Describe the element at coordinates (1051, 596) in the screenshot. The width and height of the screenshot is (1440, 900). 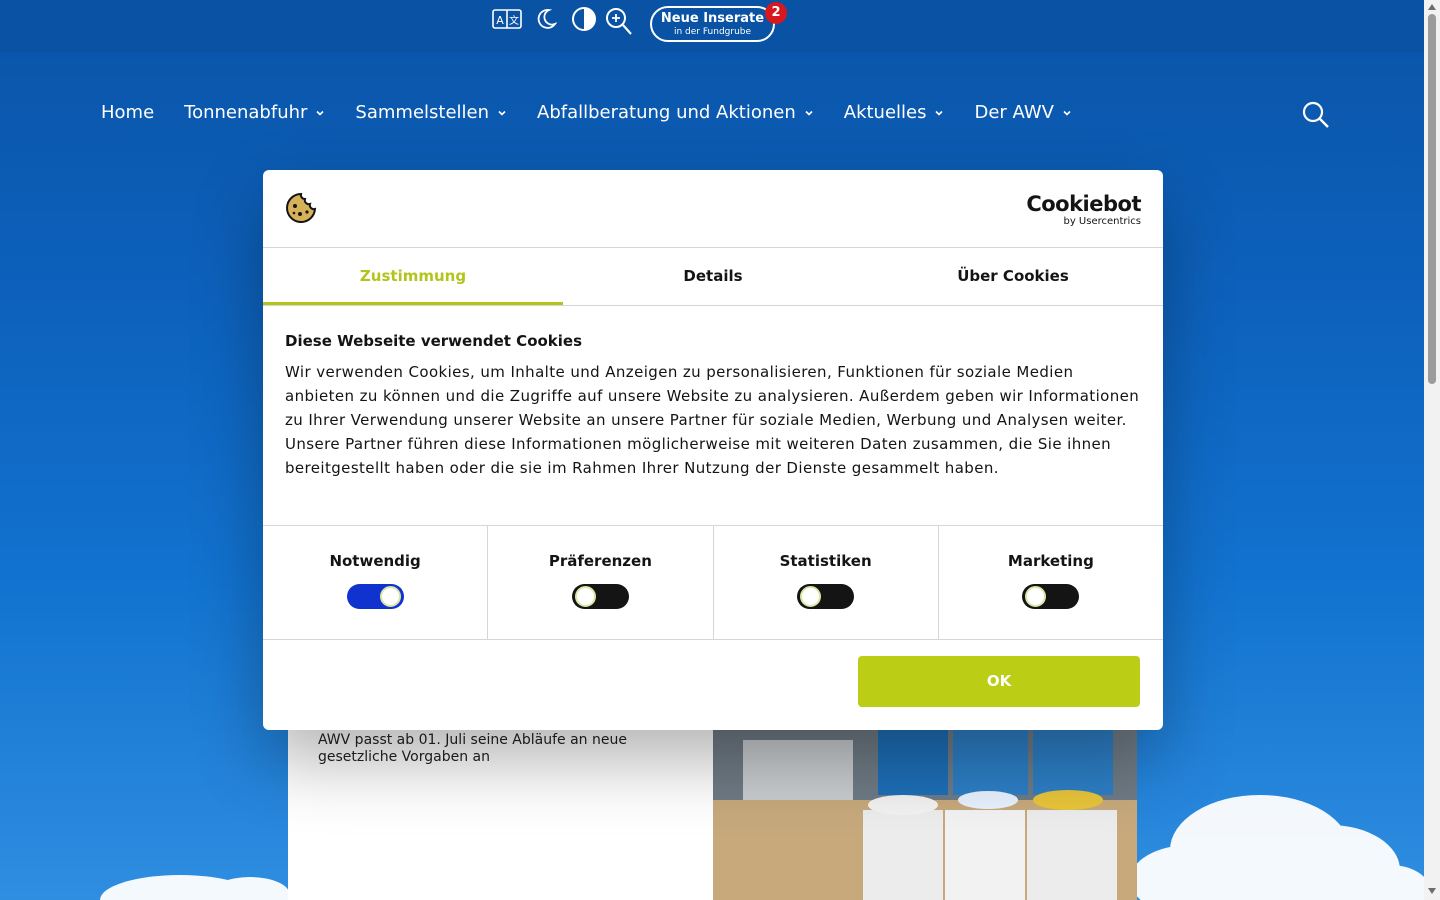
I see `toggle-marketing-switch` at that location.